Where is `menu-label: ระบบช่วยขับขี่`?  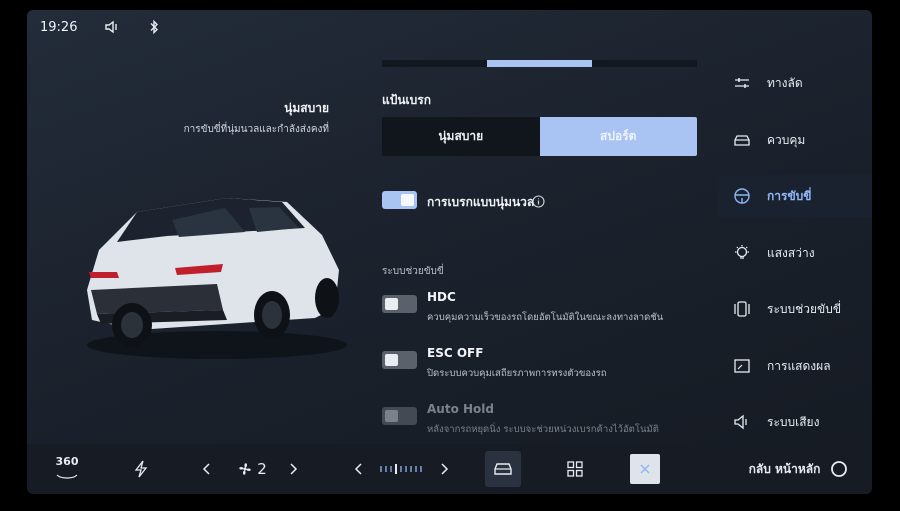
menu-label: ระบบช่วยขับขี่ is located at coordinates (804, 308).